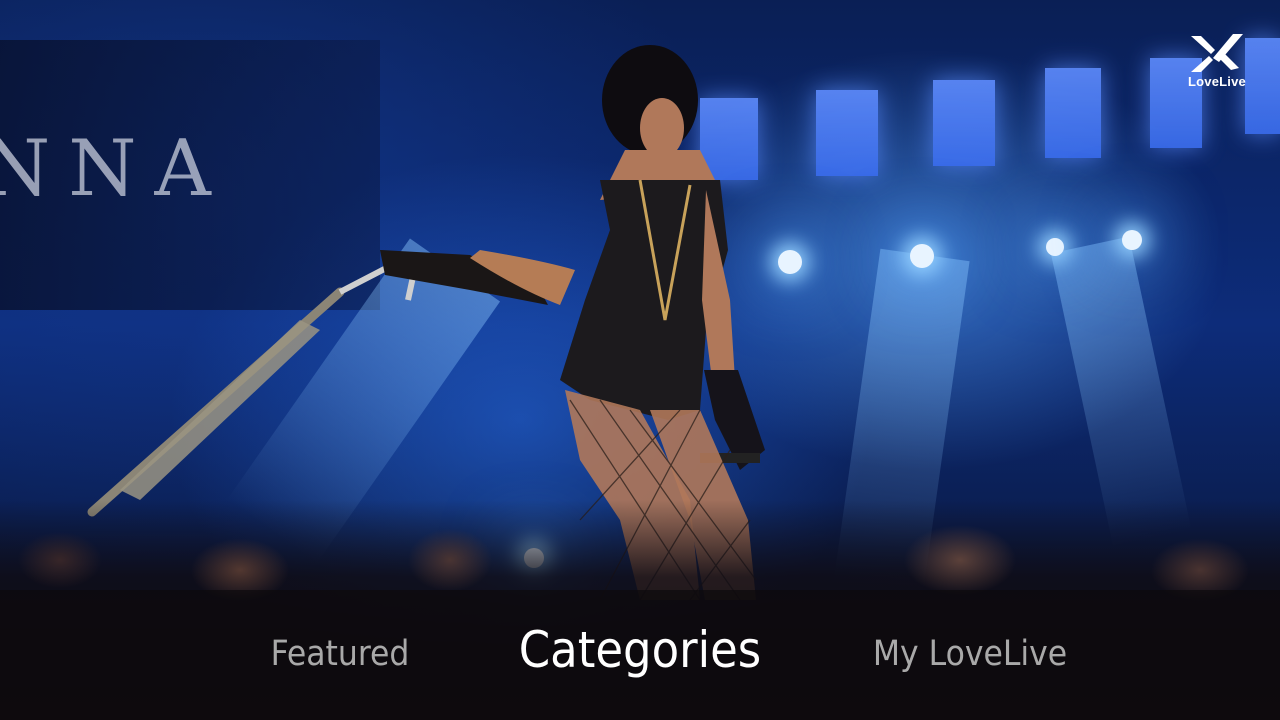 Image resolution: width=1280 pixels, height=720 pixels. I want to click on nav-categories: Categories, so click(640, 655).